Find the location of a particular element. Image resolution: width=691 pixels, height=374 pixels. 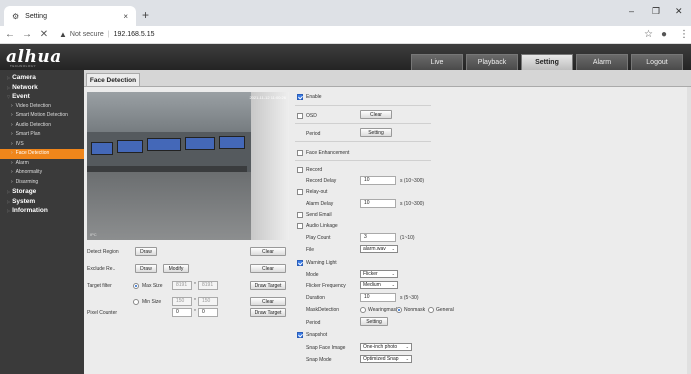

browser-tab: ⚙ Setting × is located at coordinates (70, 16).